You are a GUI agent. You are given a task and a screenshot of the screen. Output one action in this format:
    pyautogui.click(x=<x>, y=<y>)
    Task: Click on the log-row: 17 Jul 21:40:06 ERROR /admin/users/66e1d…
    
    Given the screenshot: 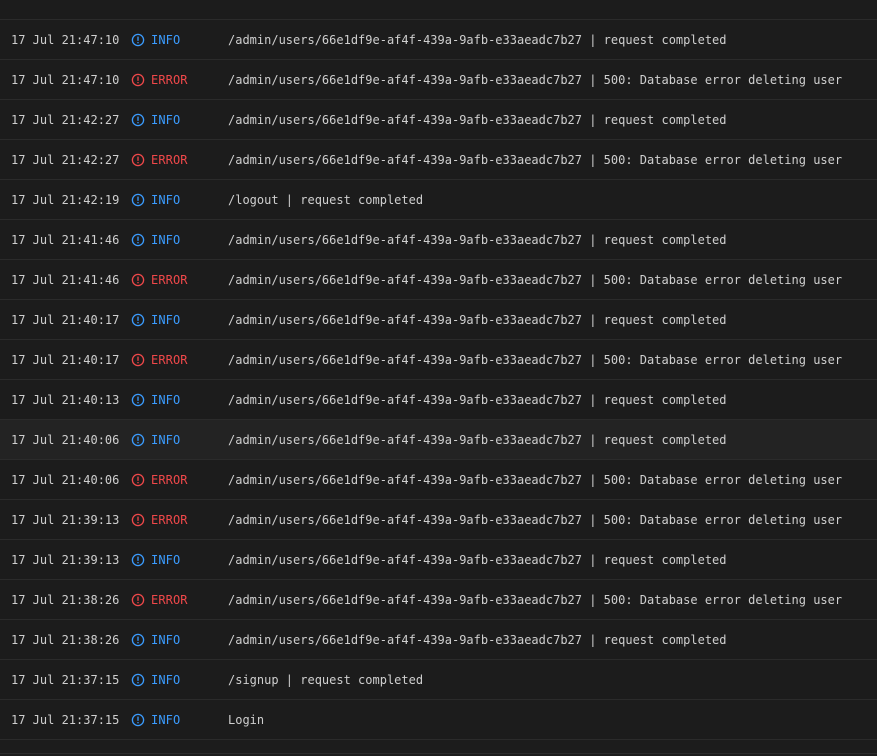 What is the action you would take?
    pyautogui.click(x=438, y=480)
    